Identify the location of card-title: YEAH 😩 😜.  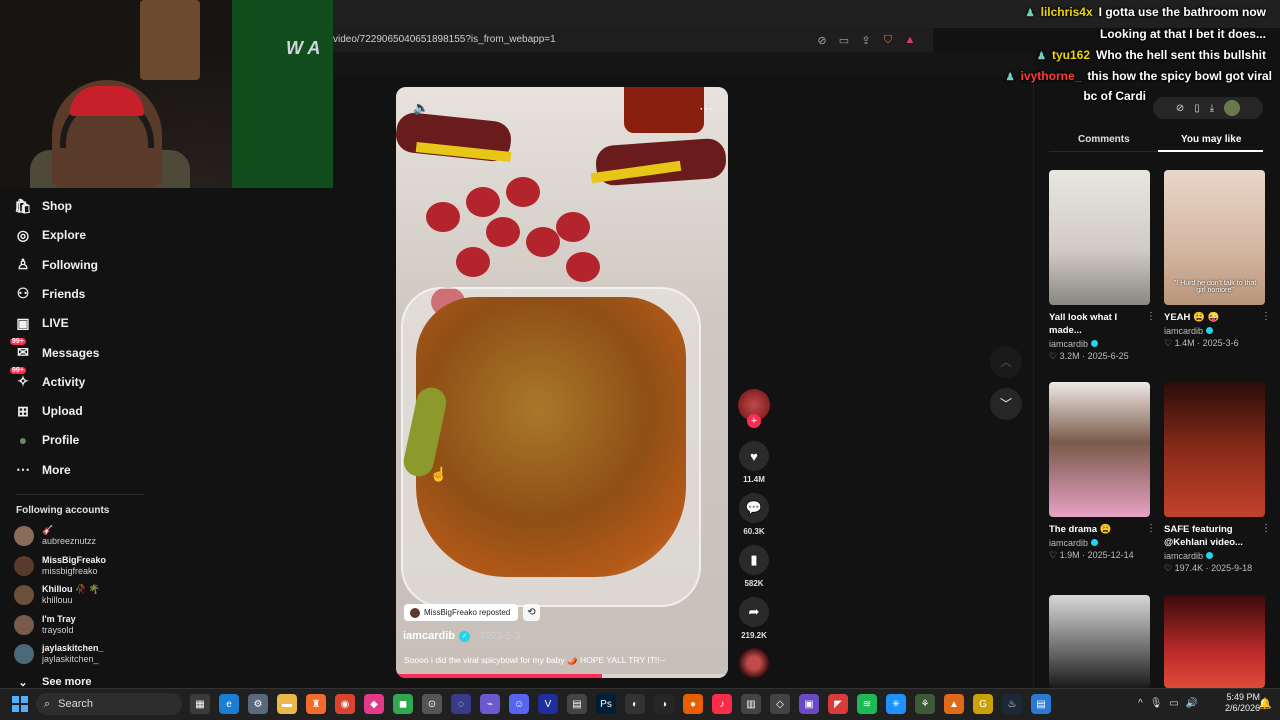
(1209, 317).